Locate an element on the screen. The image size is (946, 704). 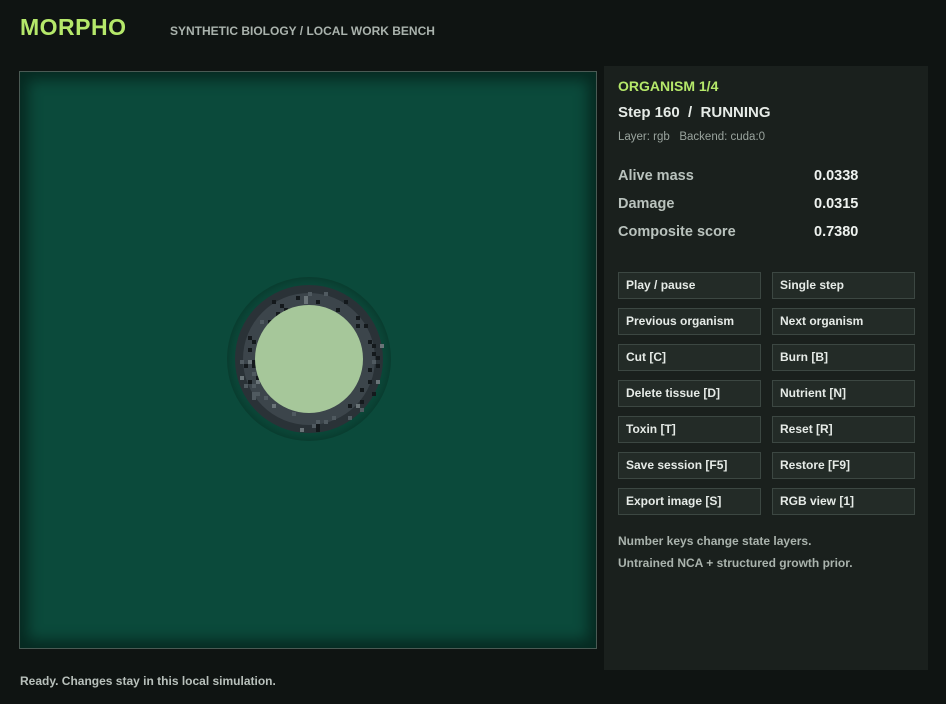
save-session-button: Save session [F5] is located at coordinates (689, 465).